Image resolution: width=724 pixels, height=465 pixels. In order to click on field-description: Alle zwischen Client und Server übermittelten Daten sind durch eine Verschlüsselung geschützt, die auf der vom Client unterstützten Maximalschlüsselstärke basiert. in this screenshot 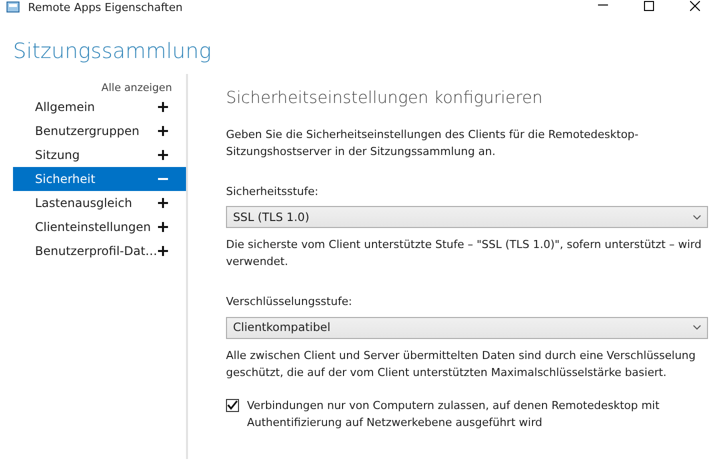, I will do `click(461, 364)`.